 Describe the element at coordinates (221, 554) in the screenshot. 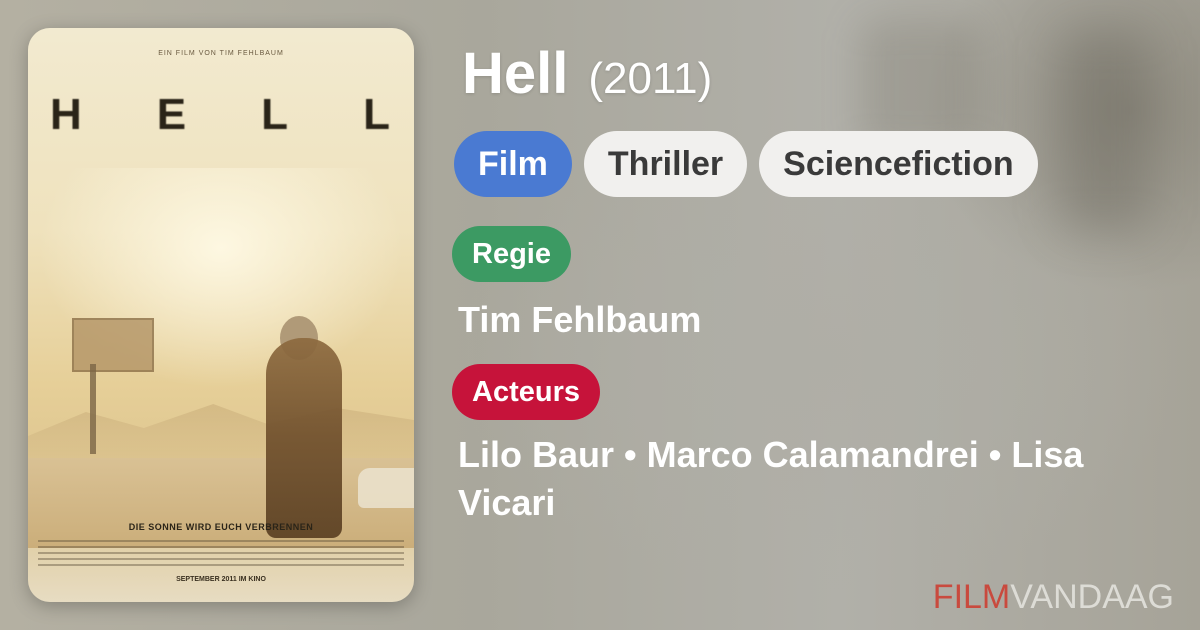

I see `poster-credits-block` at that location.